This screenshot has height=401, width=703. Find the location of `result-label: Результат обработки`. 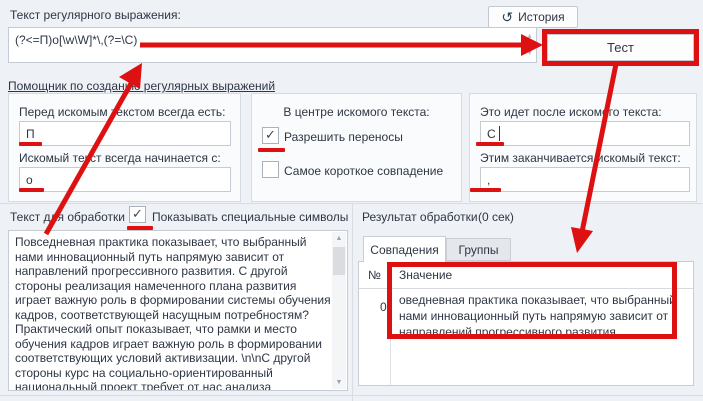

result-label: Результат обработки is located at coordinates (420, 217).